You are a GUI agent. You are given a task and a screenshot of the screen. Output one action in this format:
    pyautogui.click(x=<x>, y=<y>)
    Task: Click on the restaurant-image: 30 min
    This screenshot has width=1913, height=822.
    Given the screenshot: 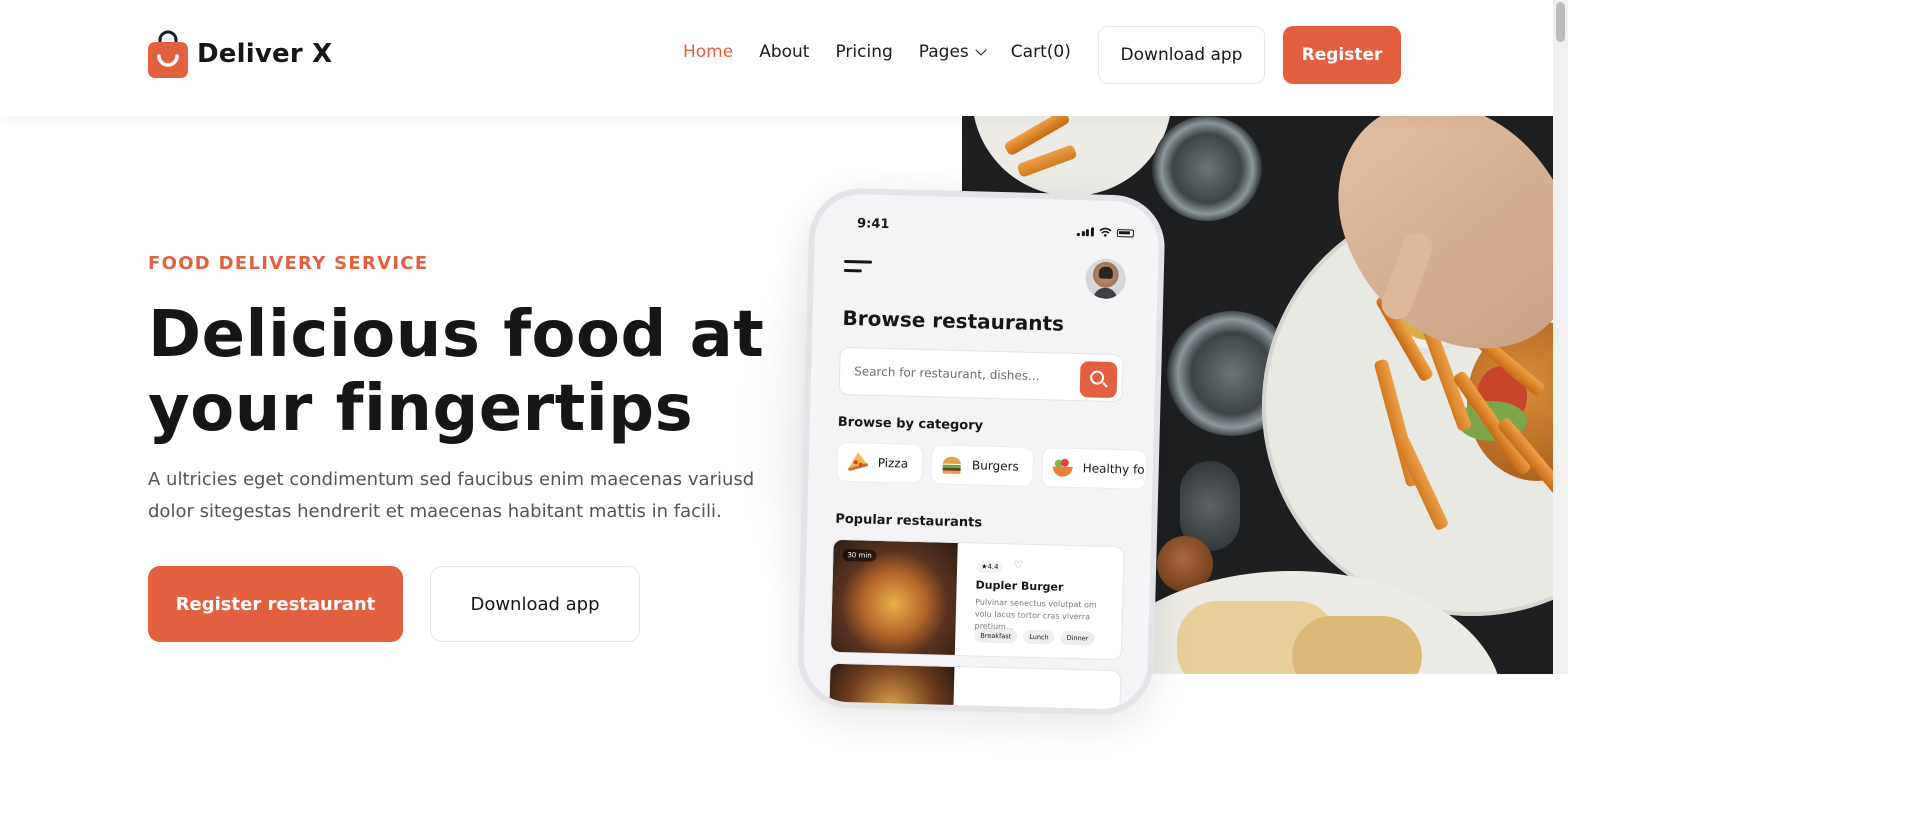 What is the action you would take?
    pyautogui.click(x=894, y=598)
    